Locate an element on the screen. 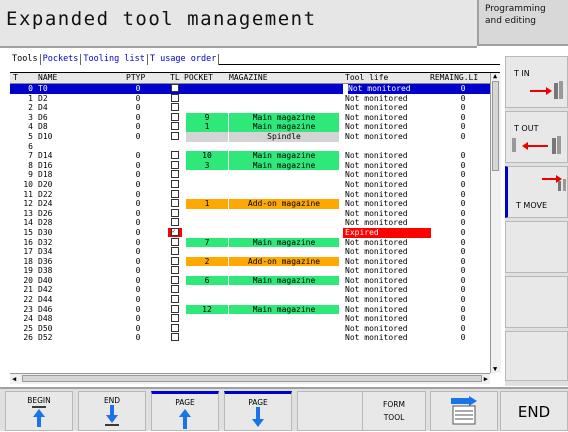 The width and height of the screenshot is (568, 432). softkey-t-out: T OUT is located at coordinates (536, 137).